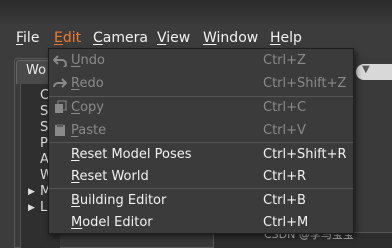 Image resolution: width=392 pixels, height=248 pixels. I want to click on shortcut-label: Ctrl+B, so click(284, 200).